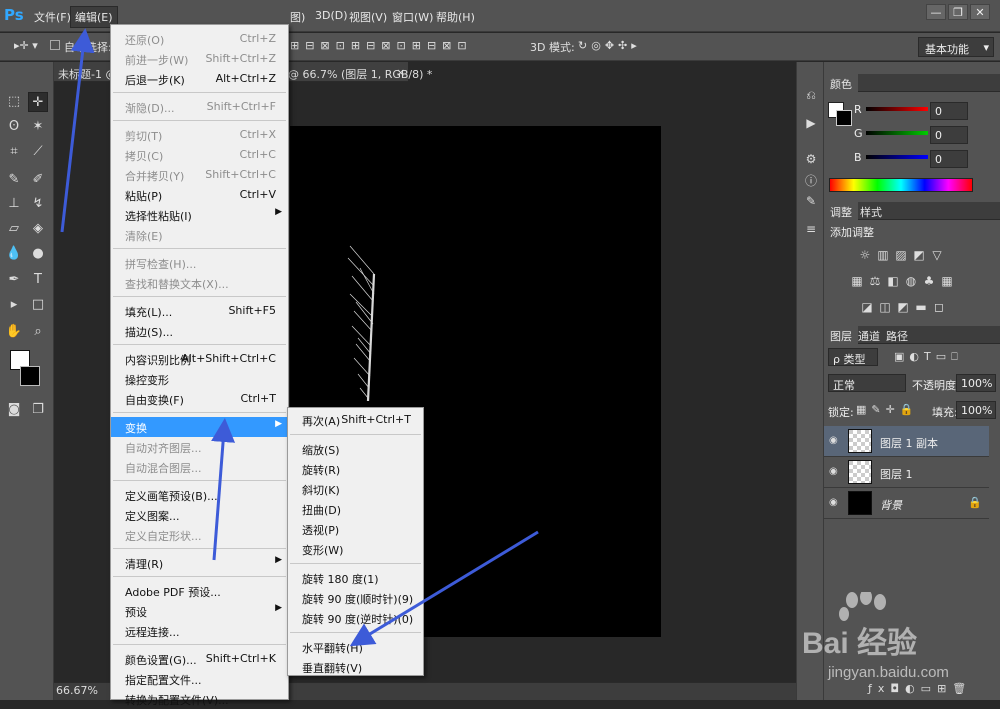  Describe the element at coordinates (38, 229) in the screenshot. I see `paint-bucket-tool-icon: ◈` at that location.